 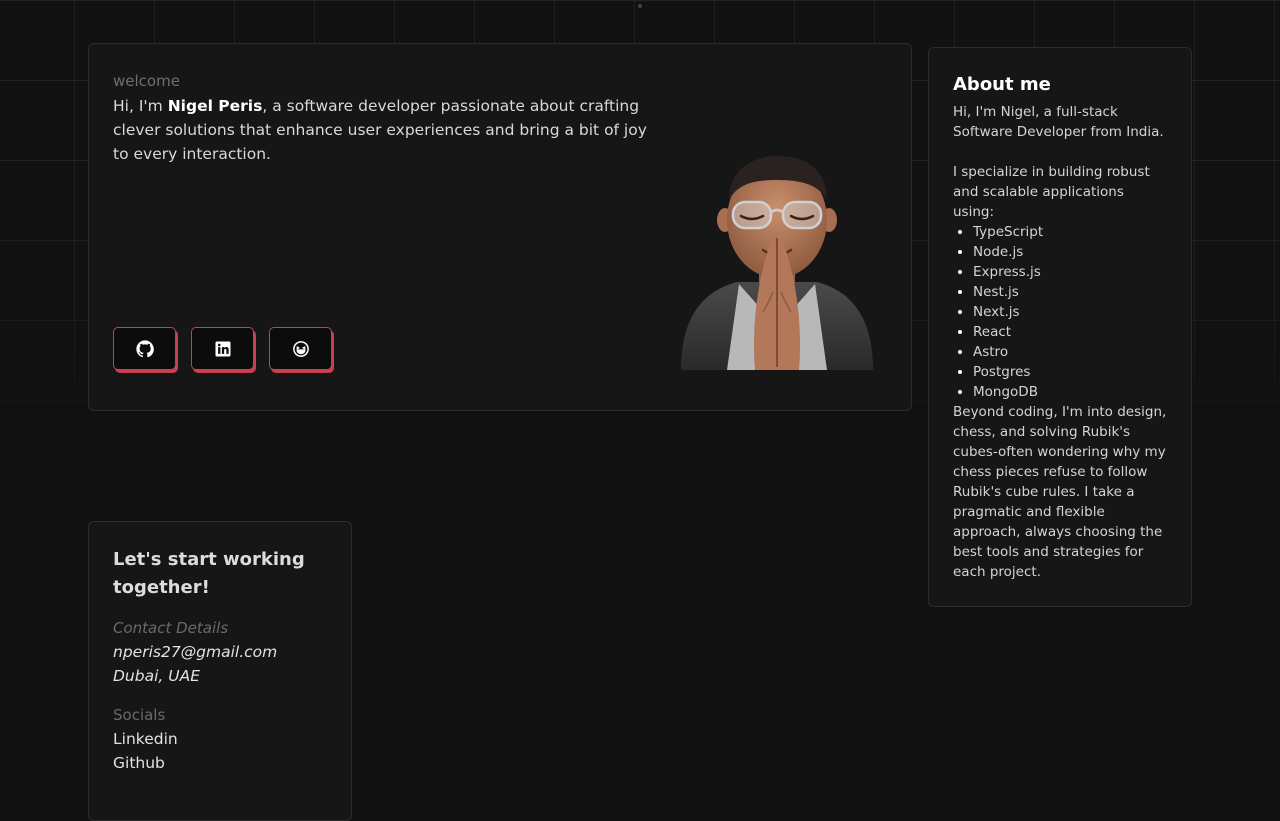 I want to click on list-item: MongoDB, so click(x=1070, y=392).